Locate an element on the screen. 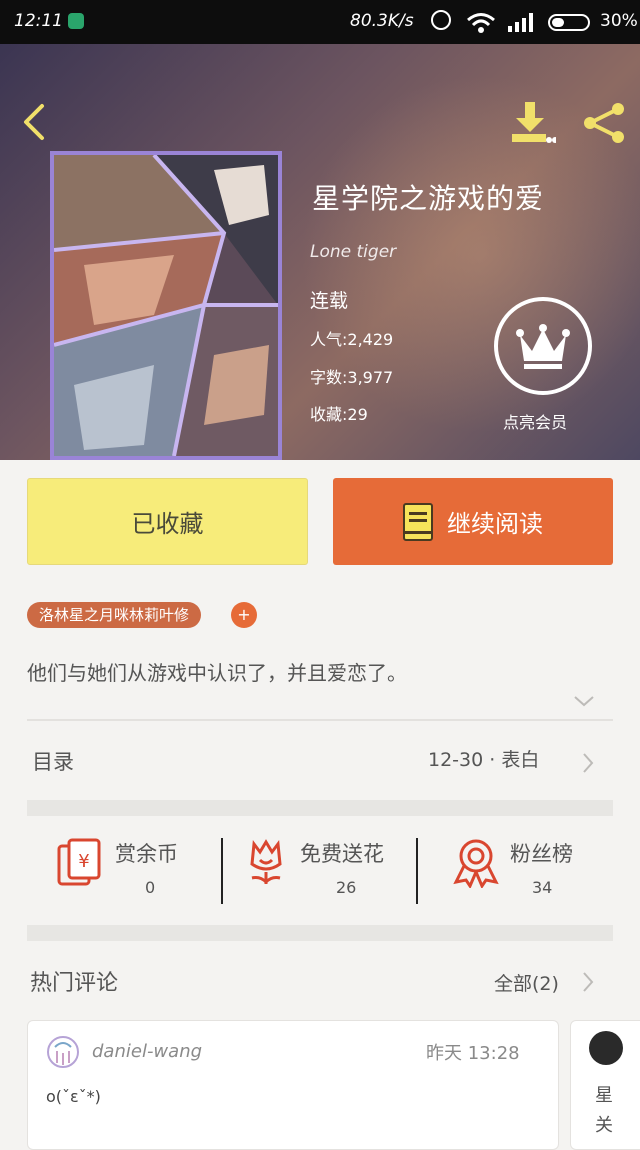  book-status: 连载 is located at coordinates (329, 301).